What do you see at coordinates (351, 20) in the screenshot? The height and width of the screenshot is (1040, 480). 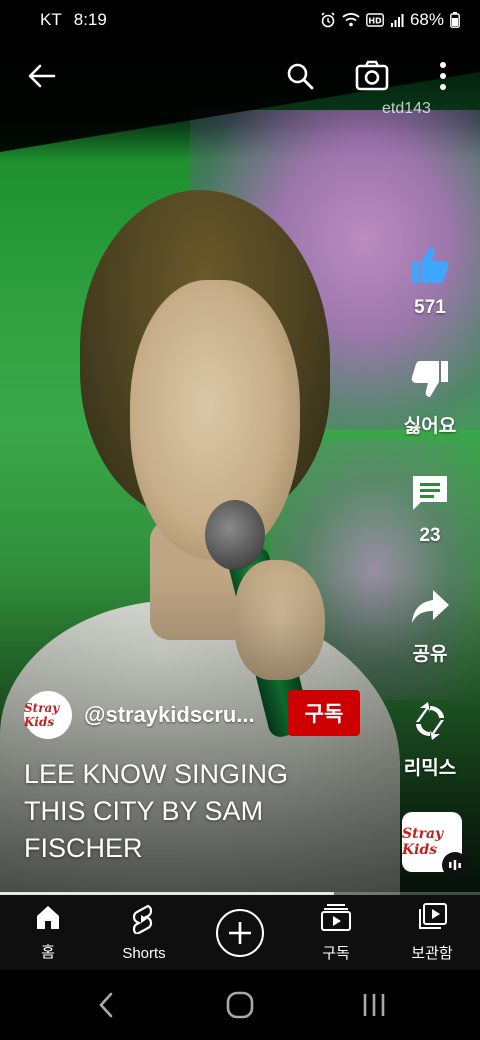 I see `wifi-icon` at bounding box center [351, 20].